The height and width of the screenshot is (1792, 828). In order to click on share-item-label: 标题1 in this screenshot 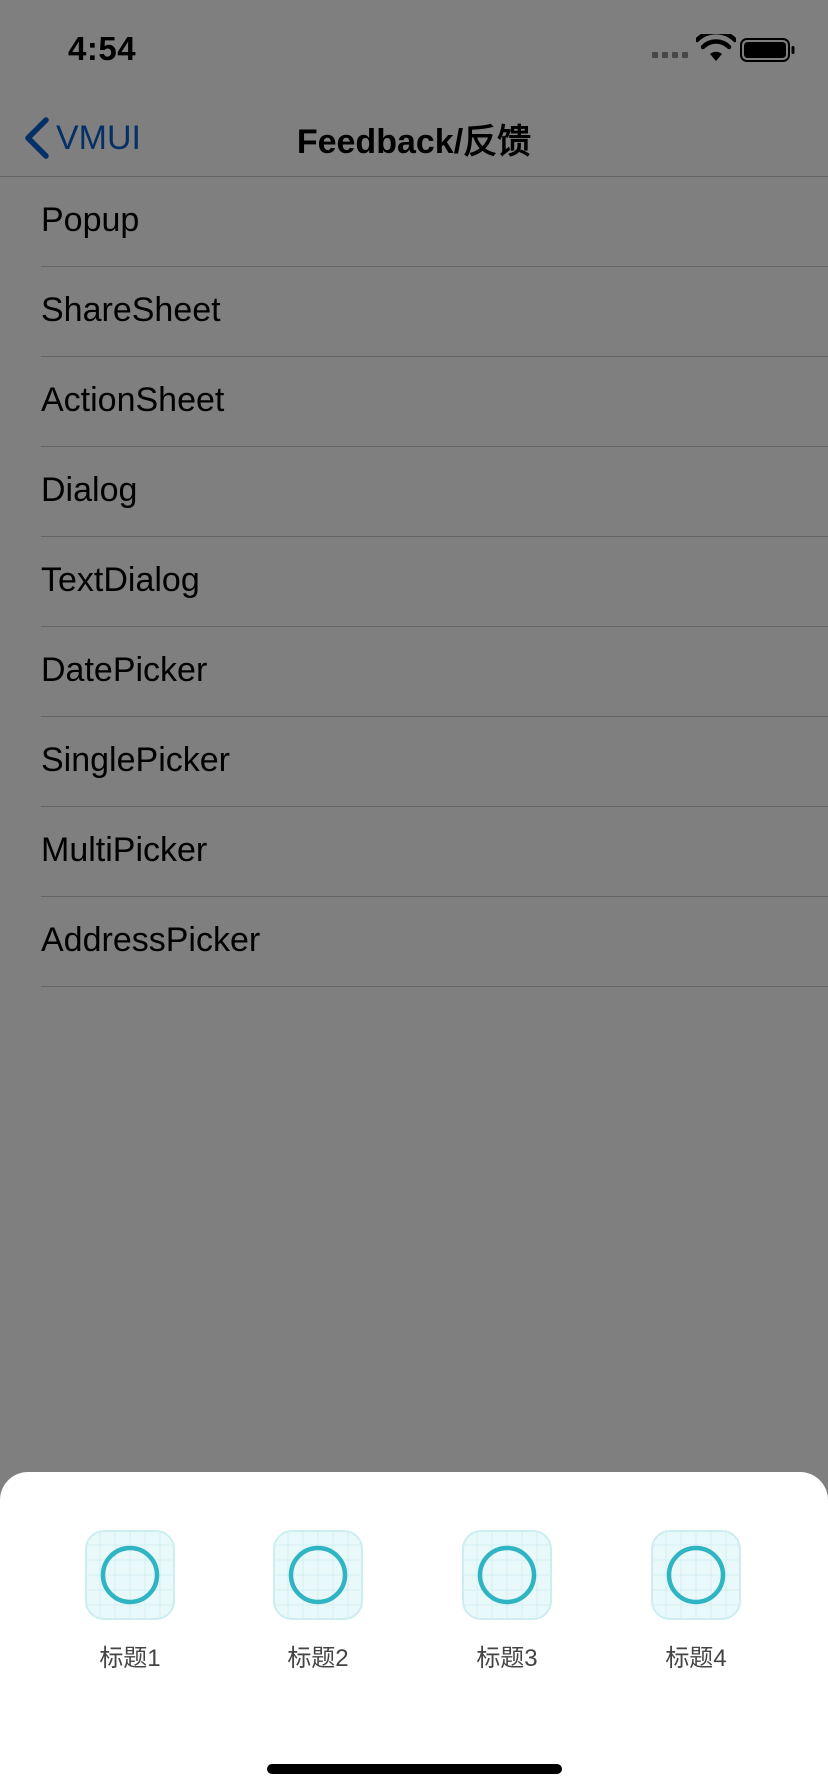, I will do `click(130, 1658)`.